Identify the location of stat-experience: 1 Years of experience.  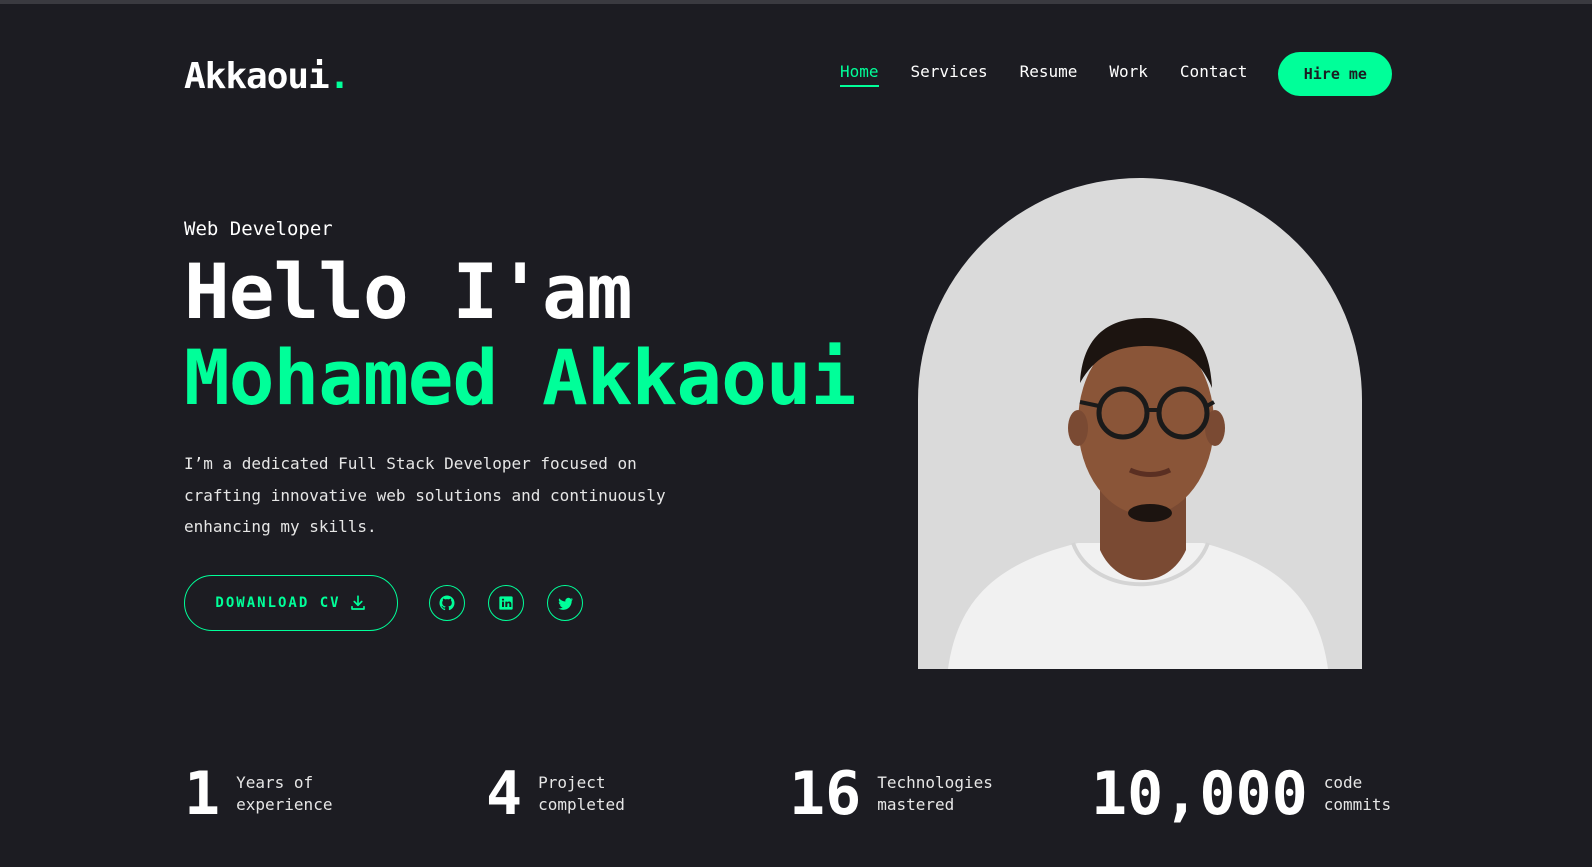
(258, 794).